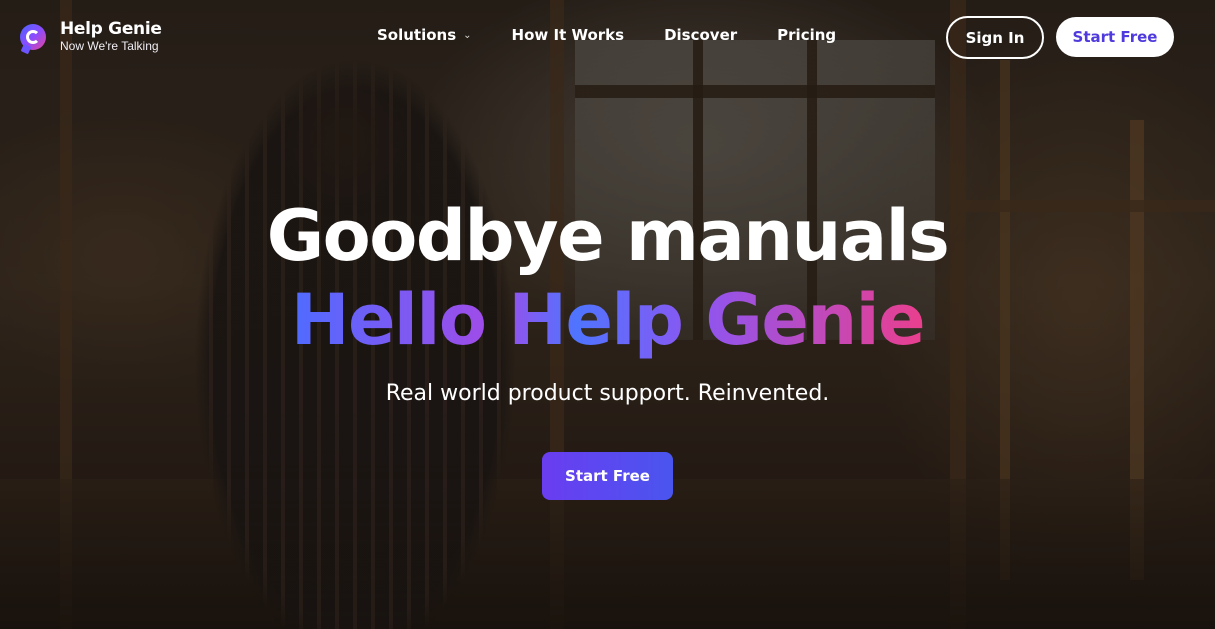 Image resolution: width=1215 pixels, height=629 pixels. I want to click on nav-item-label: Discover, so click(701, 35).